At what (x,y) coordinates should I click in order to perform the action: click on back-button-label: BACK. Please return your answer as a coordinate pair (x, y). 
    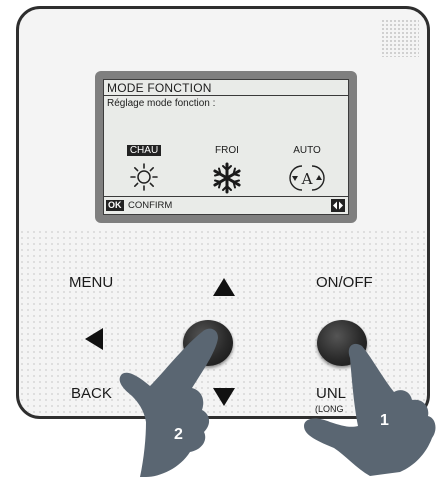
    Looking at the image, I should click on (91, 393).